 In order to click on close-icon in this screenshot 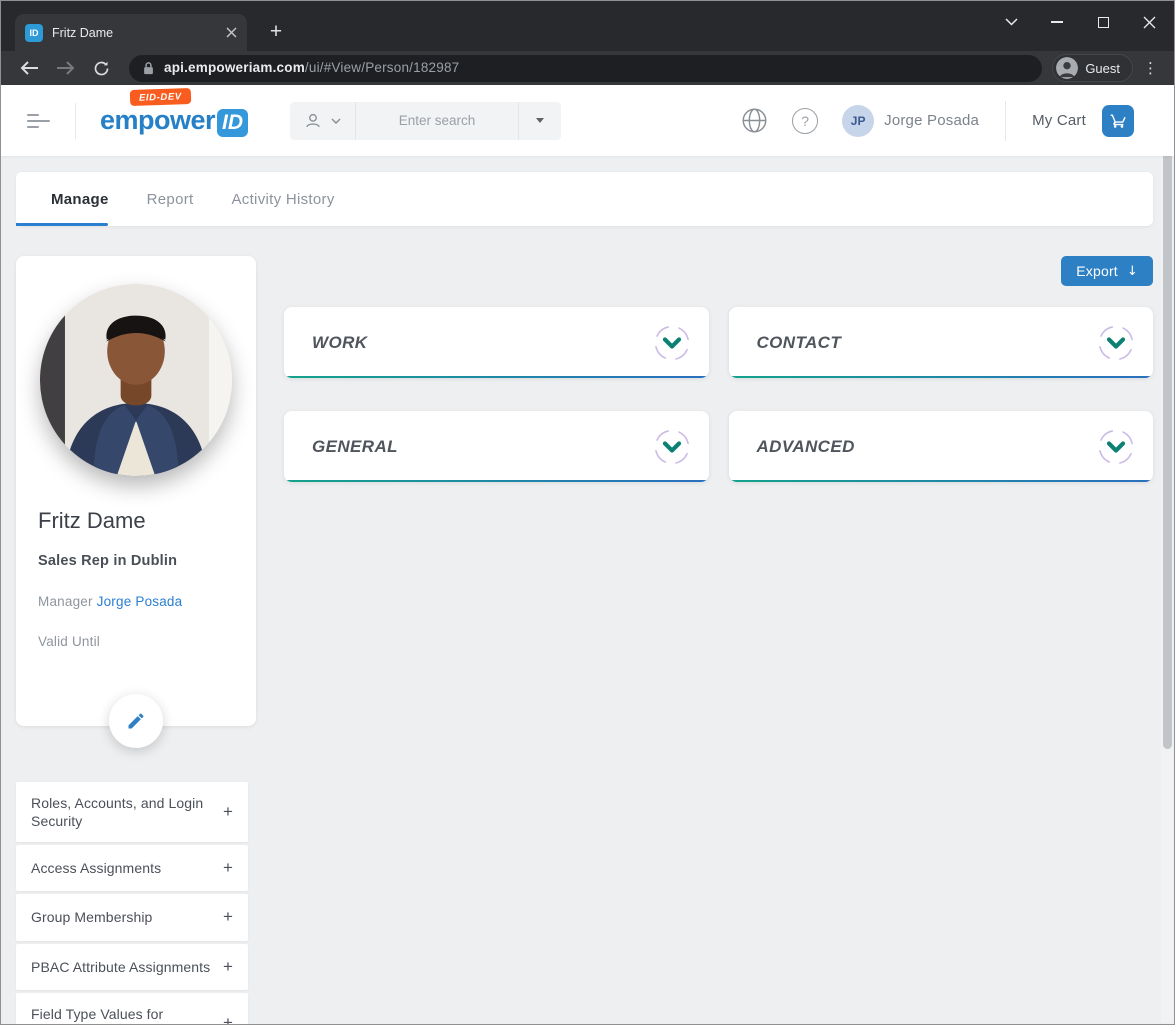, I will do `click(1149, 22)`.